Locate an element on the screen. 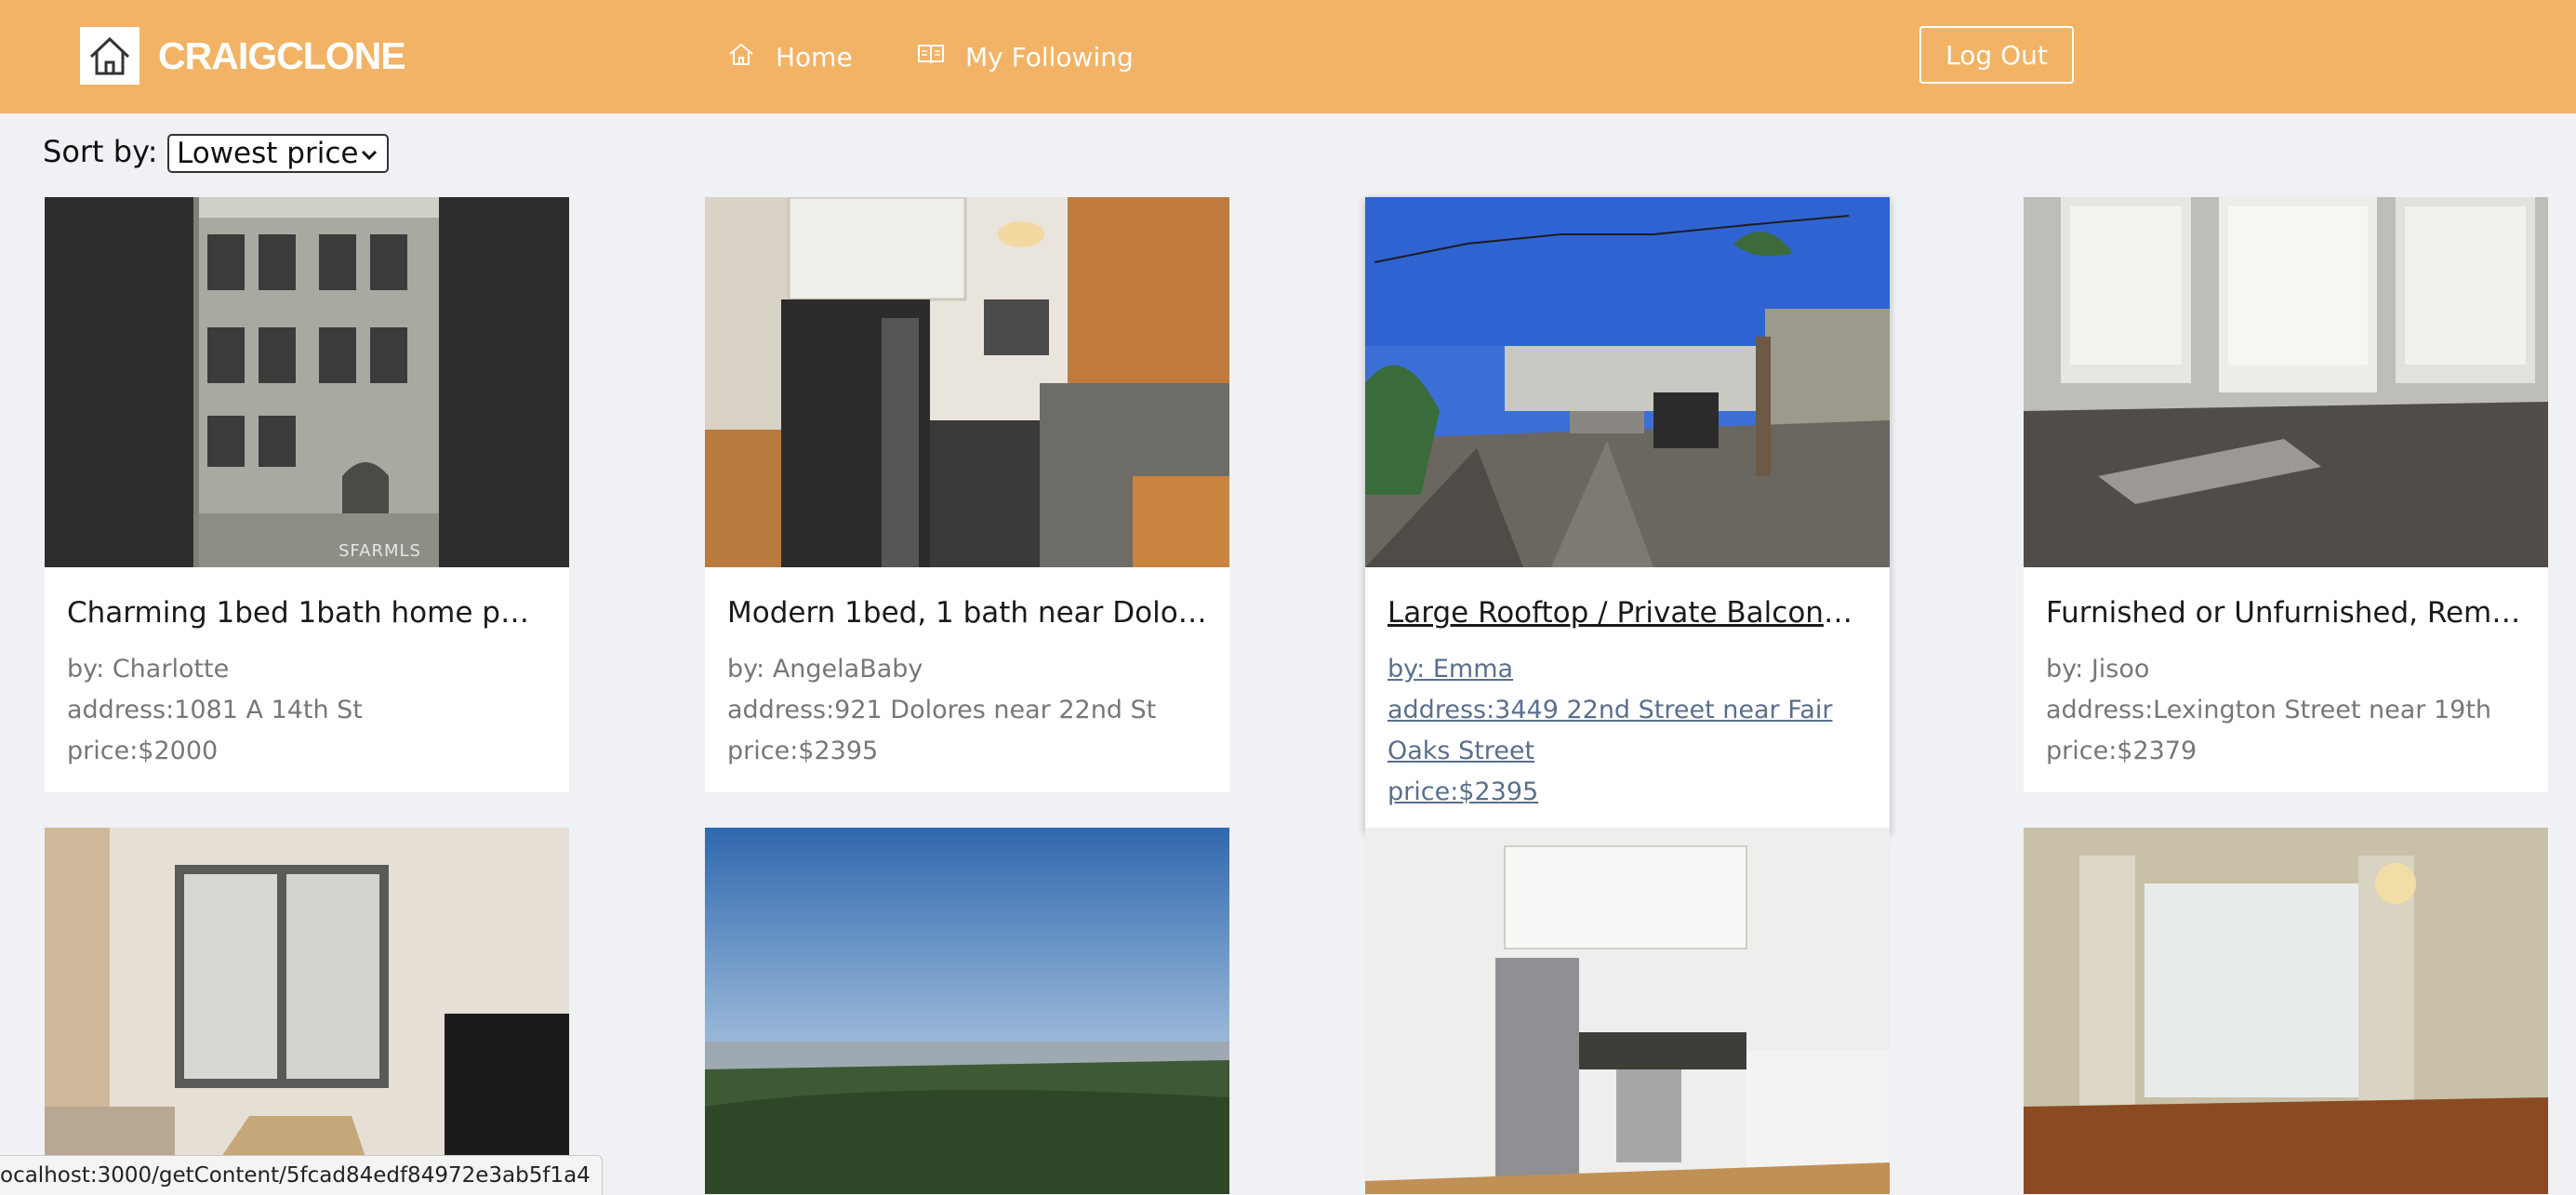 The image size is (2576, 1195). listing-owner: by: Emma is located at coordinates (1451, 670).